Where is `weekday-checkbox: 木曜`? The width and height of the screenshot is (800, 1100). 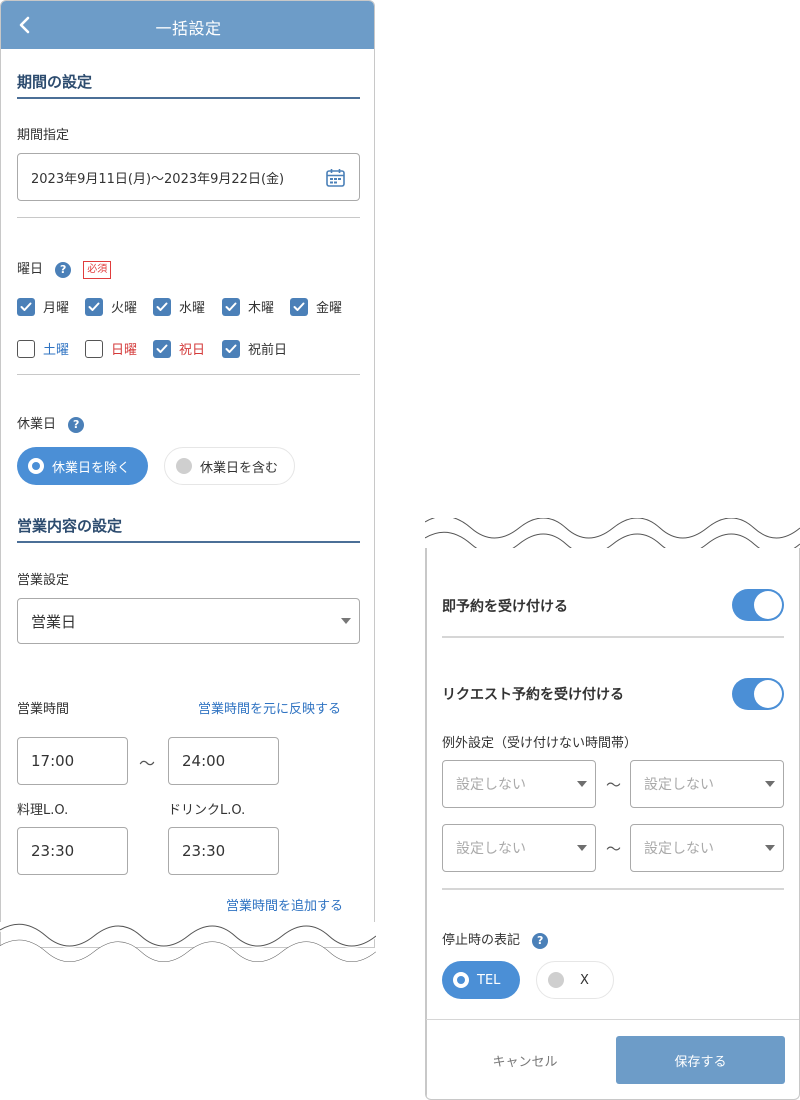
weekday-checkbox: 木曜 is located at coordinates (248, 306).